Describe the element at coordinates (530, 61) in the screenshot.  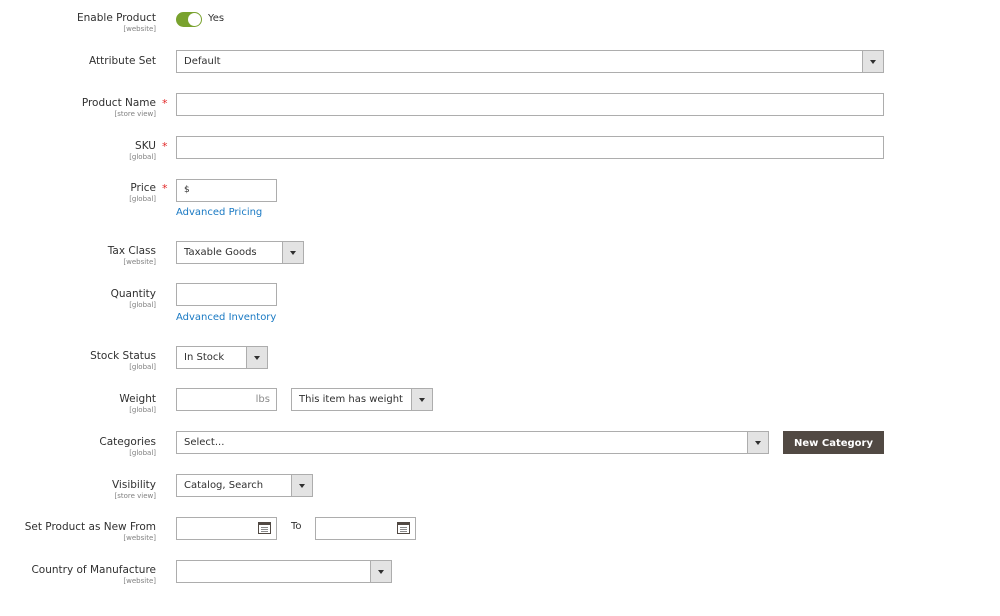
I see `attribute-set-select: Default` at that location.